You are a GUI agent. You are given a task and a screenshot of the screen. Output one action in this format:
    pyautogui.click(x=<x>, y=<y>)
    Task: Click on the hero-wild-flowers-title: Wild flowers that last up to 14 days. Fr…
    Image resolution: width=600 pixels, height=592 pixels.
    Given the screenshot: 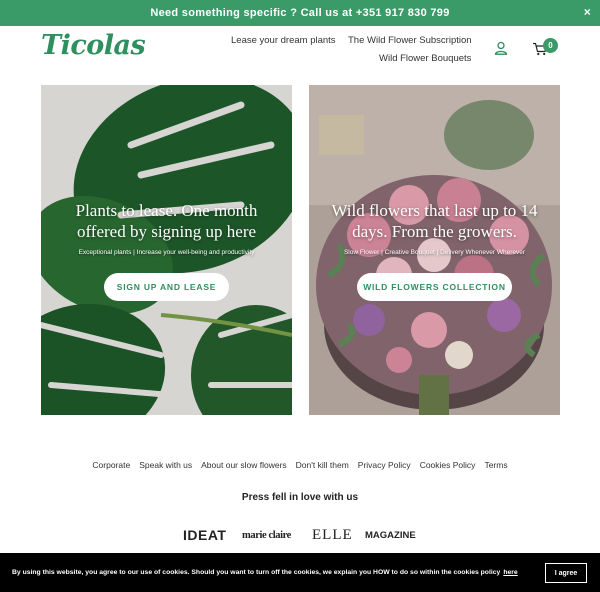 What is the action you would take?
    pyautogui.click(x=434, y=221)
    